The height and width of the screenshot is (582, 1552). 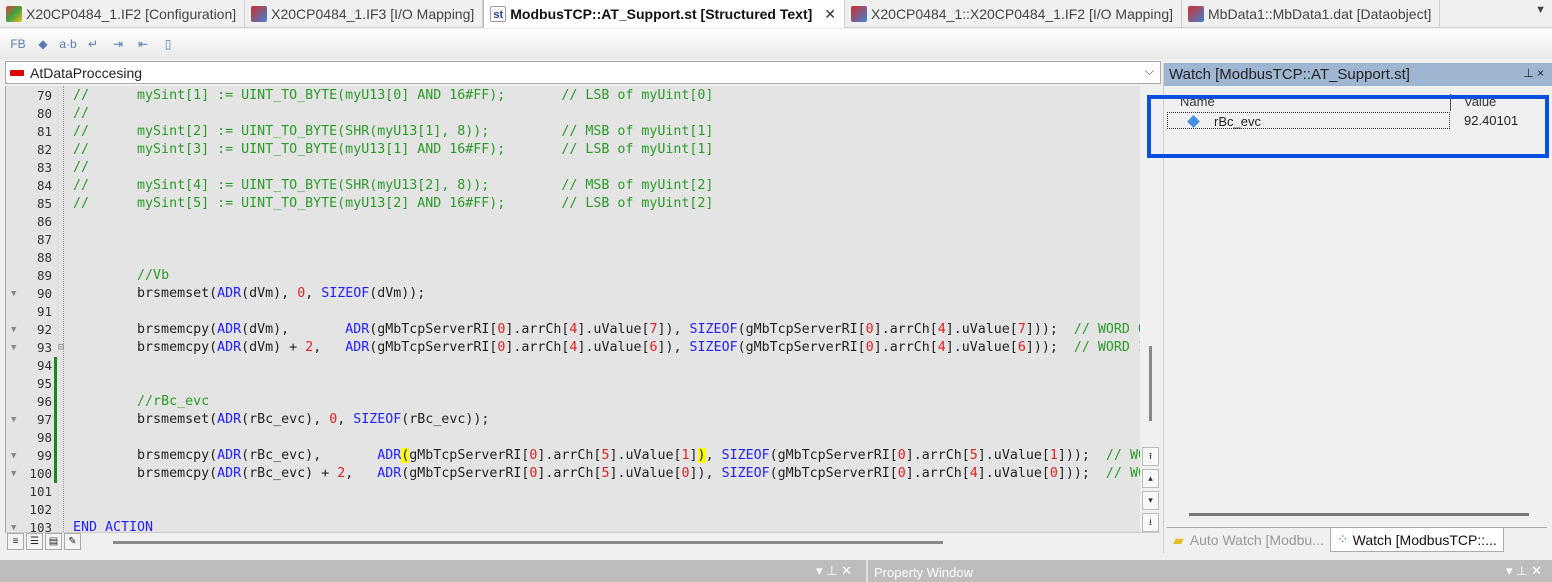 What do you see at coordinates (1311, 14) in the screenshot?
I see `document-tab: MbData1::MbData1.dat [Dataobject]` at bounding box center [1311, 14].